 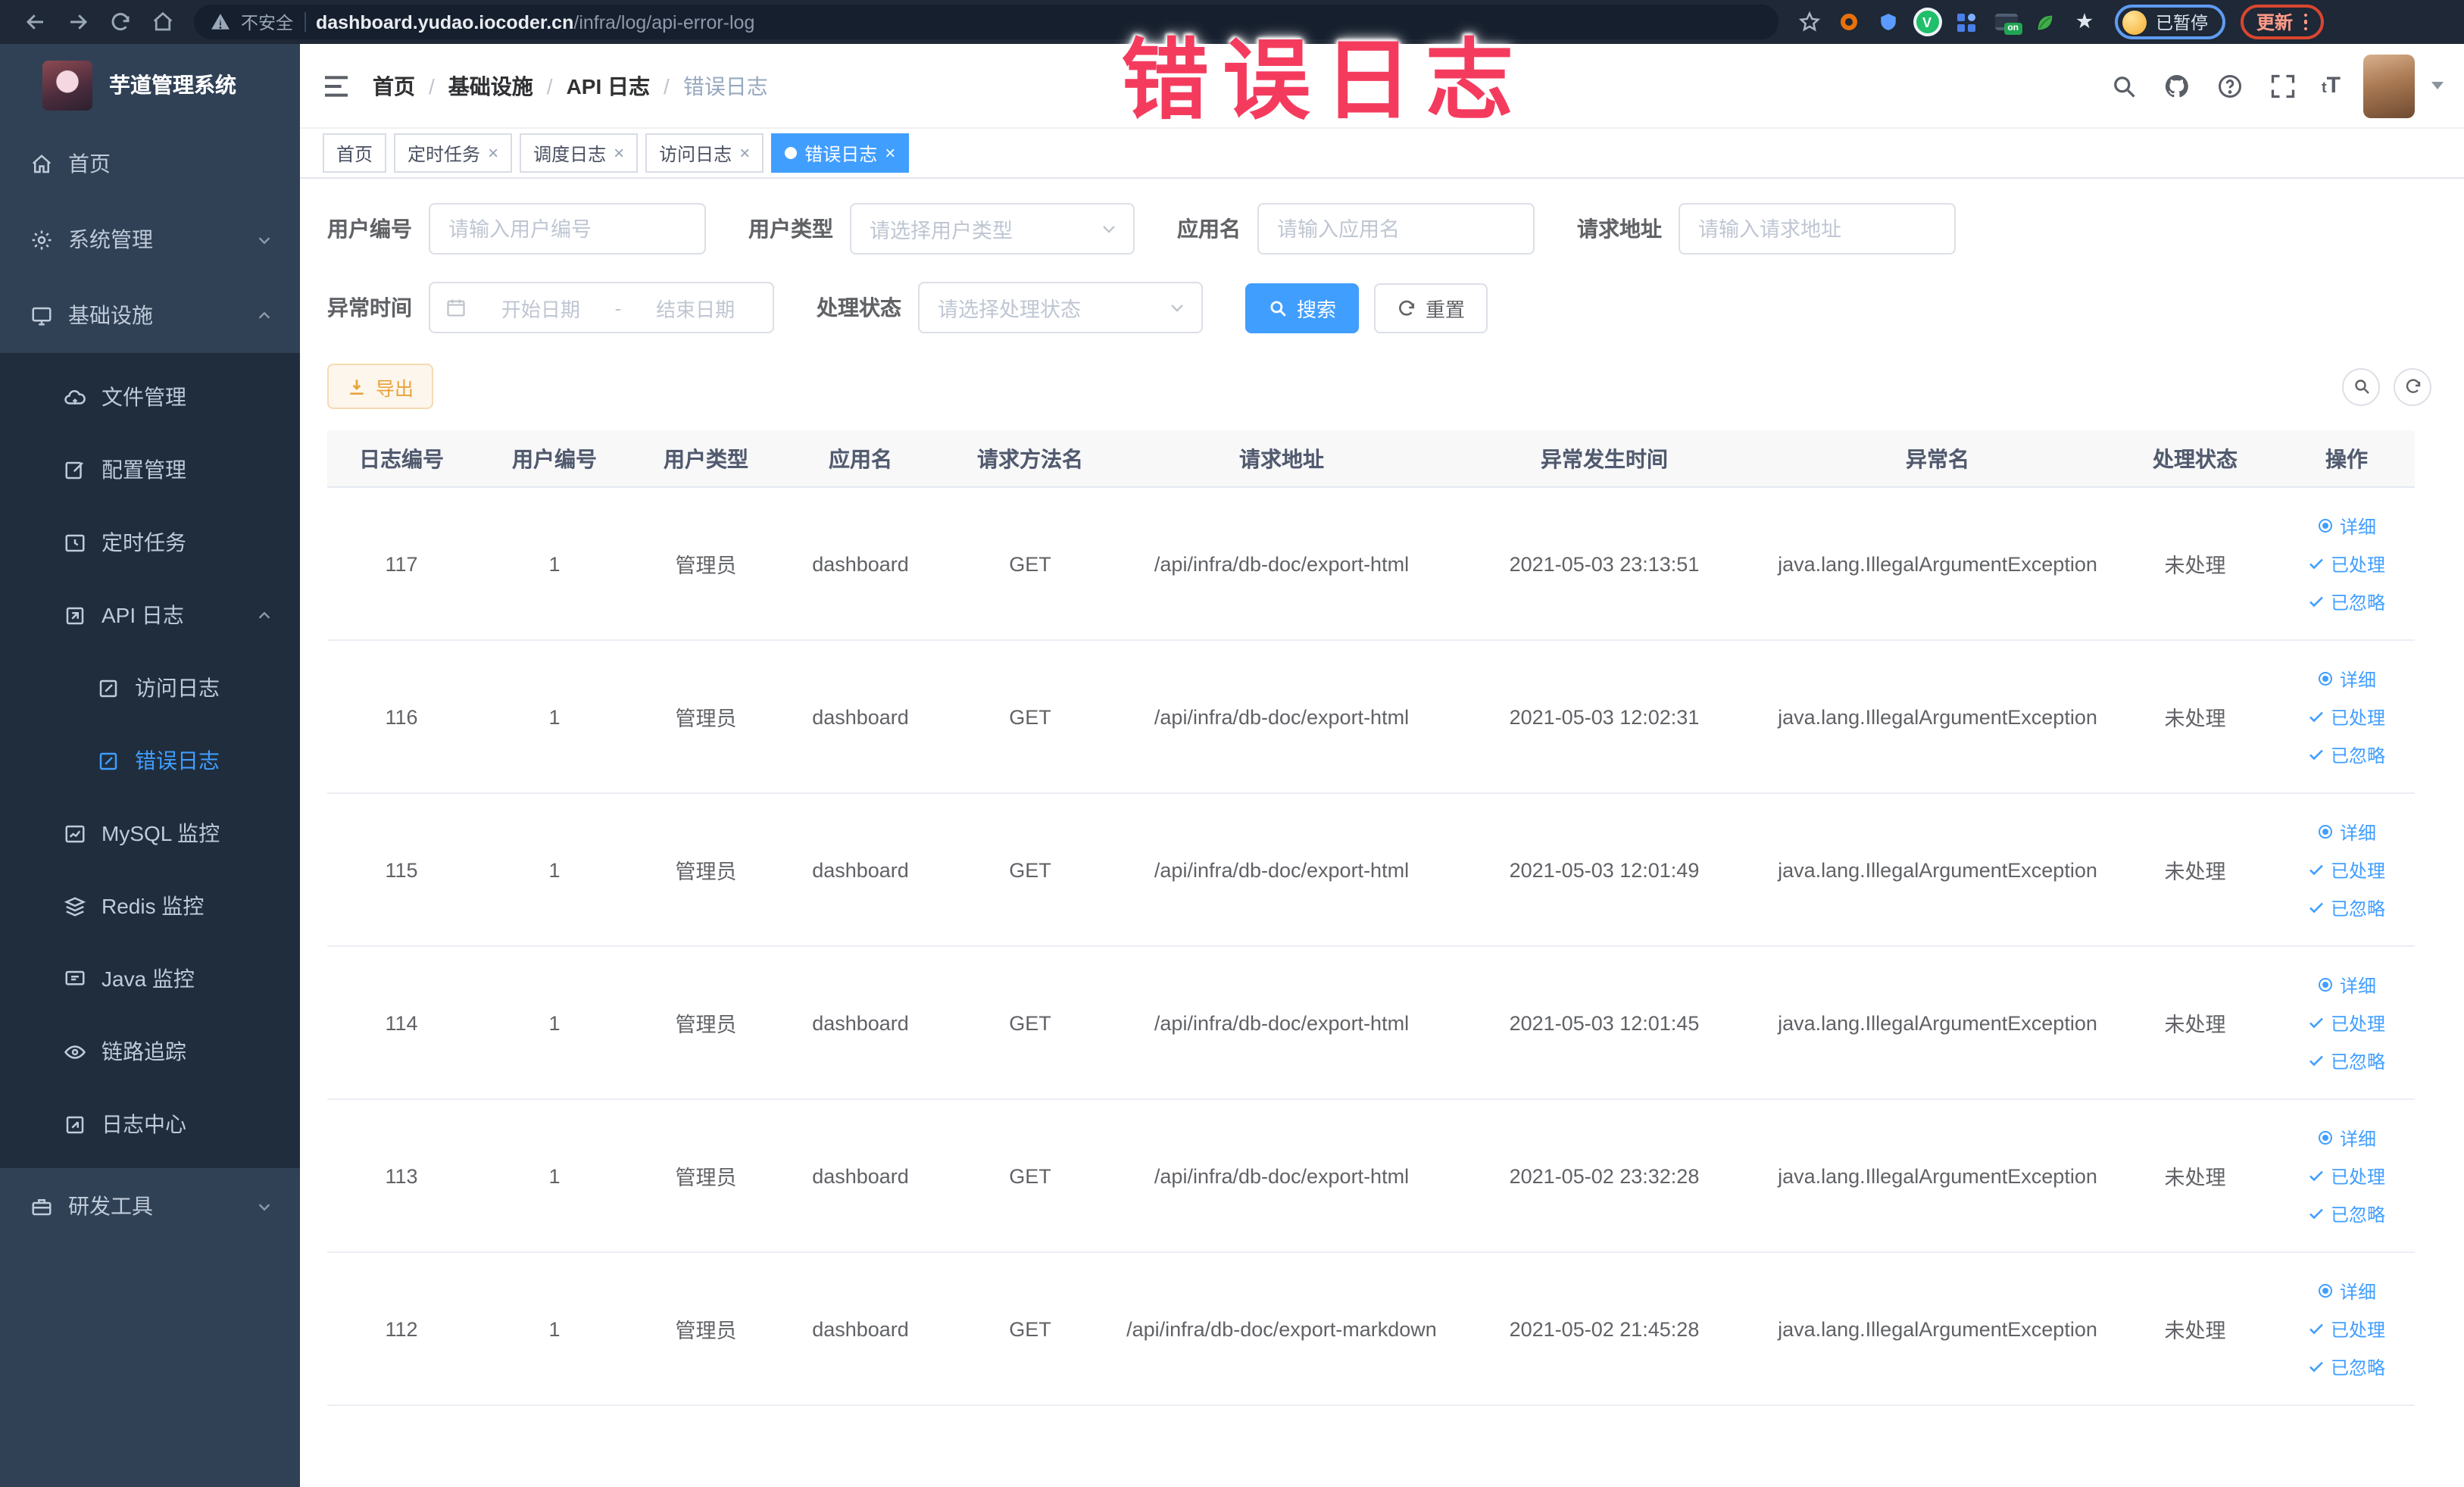 I want to click on fullscreen-icon, so click(x=2284, y=85).